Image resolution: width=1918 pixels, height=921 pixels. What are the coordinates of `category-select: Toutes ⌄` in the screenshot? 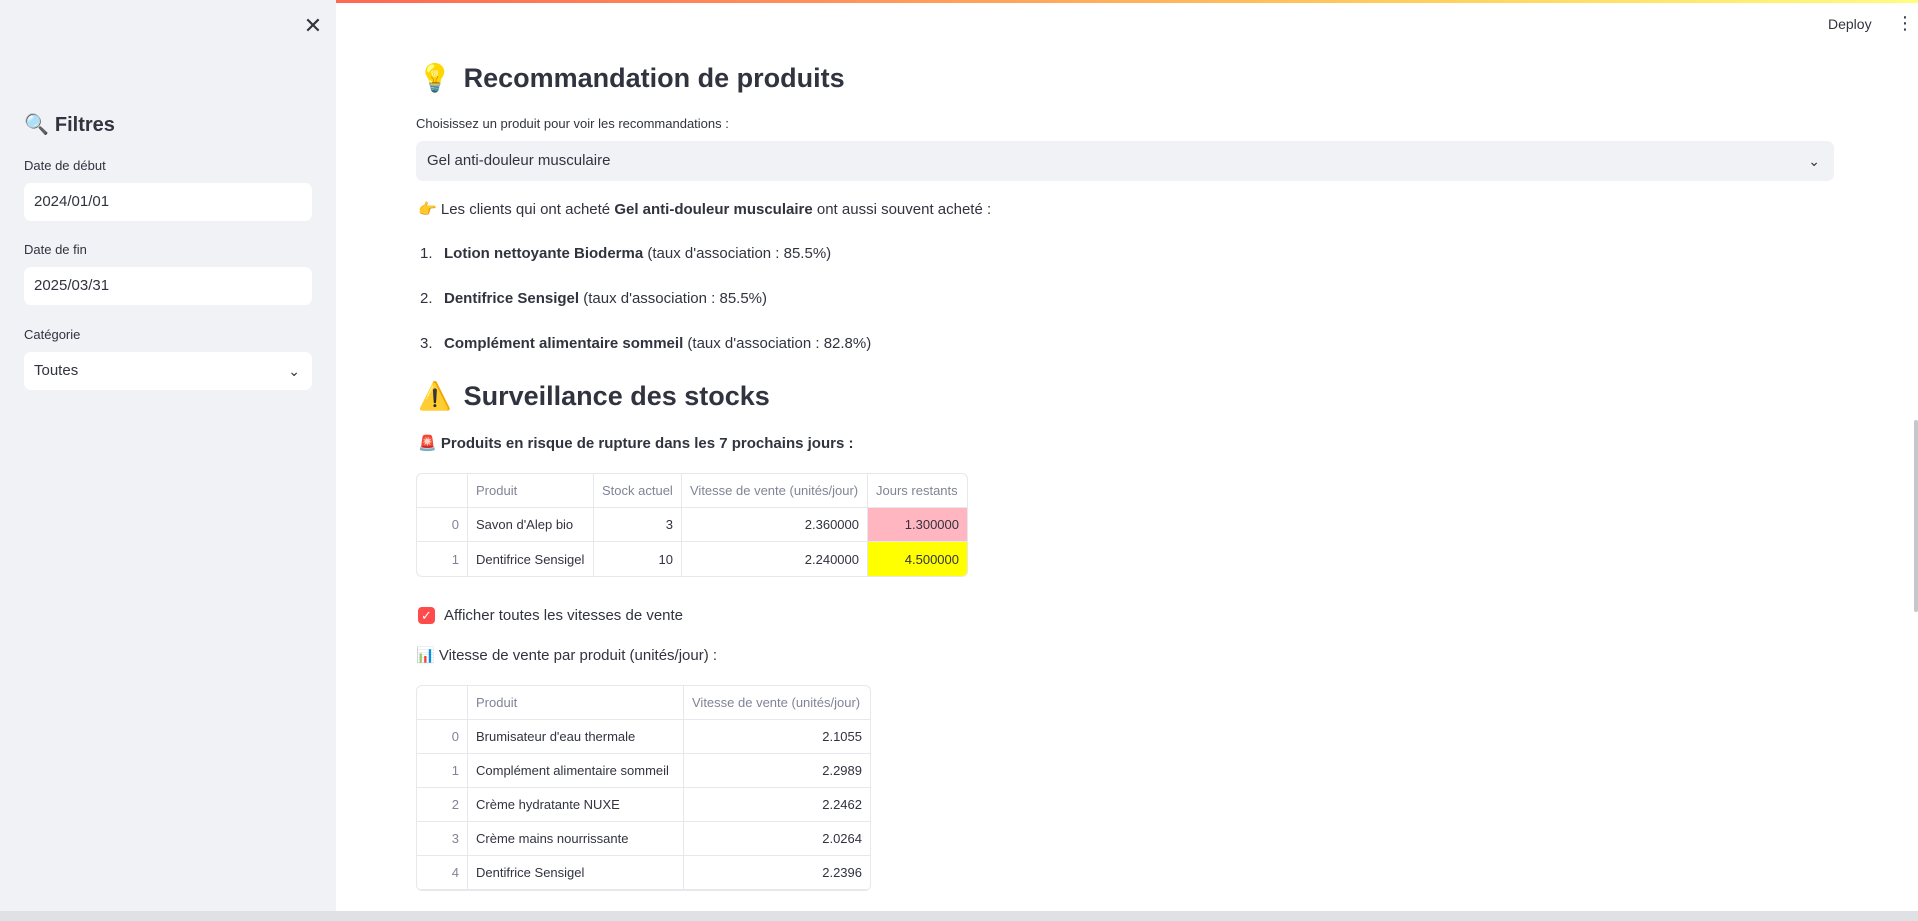 It's located at (168, 371).